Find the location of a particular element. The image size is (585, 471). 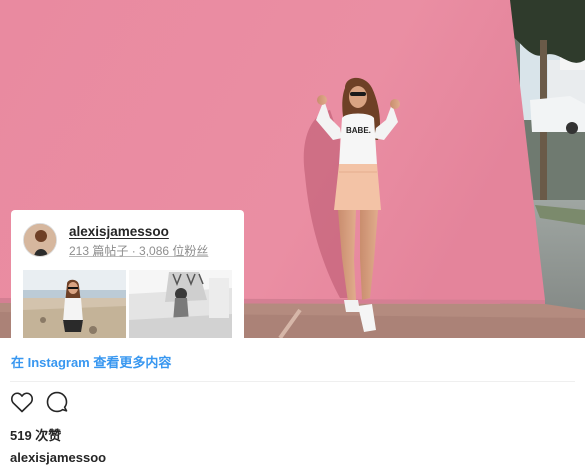

like-count: 519 次赞 is located at coordinates (35, 434).